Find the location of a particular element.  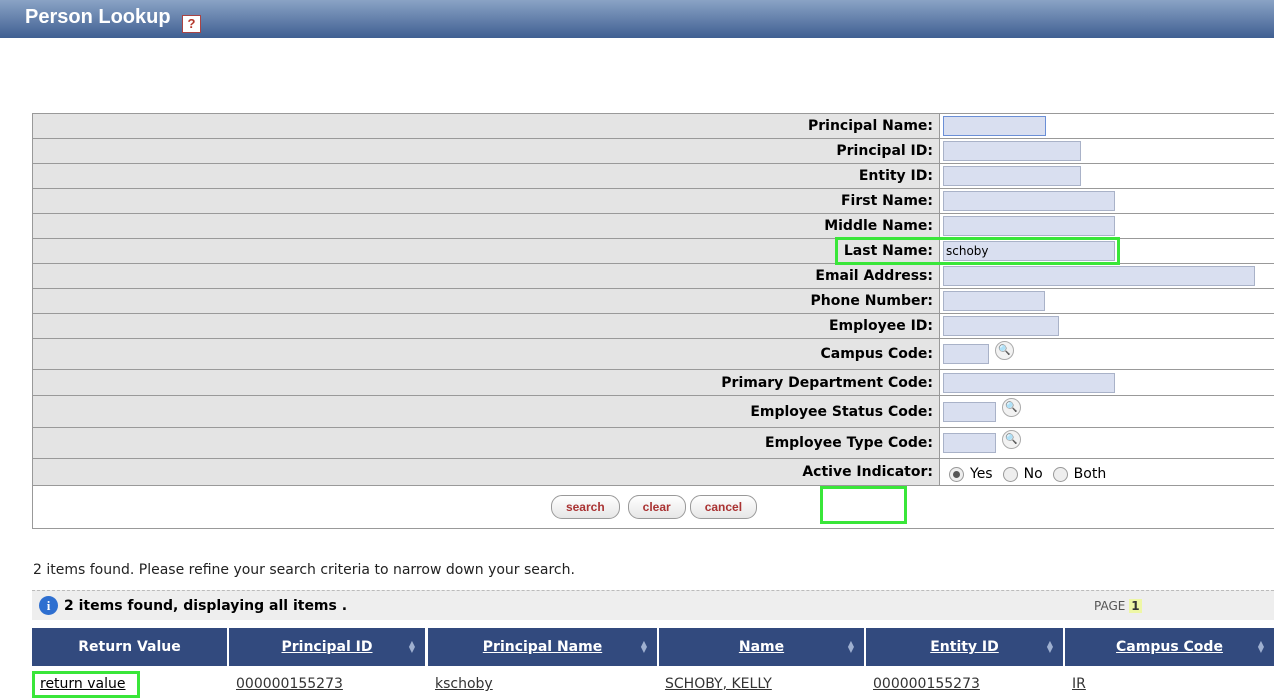

principal-id-label: Principal ID: is located at coordinates (486, 151).